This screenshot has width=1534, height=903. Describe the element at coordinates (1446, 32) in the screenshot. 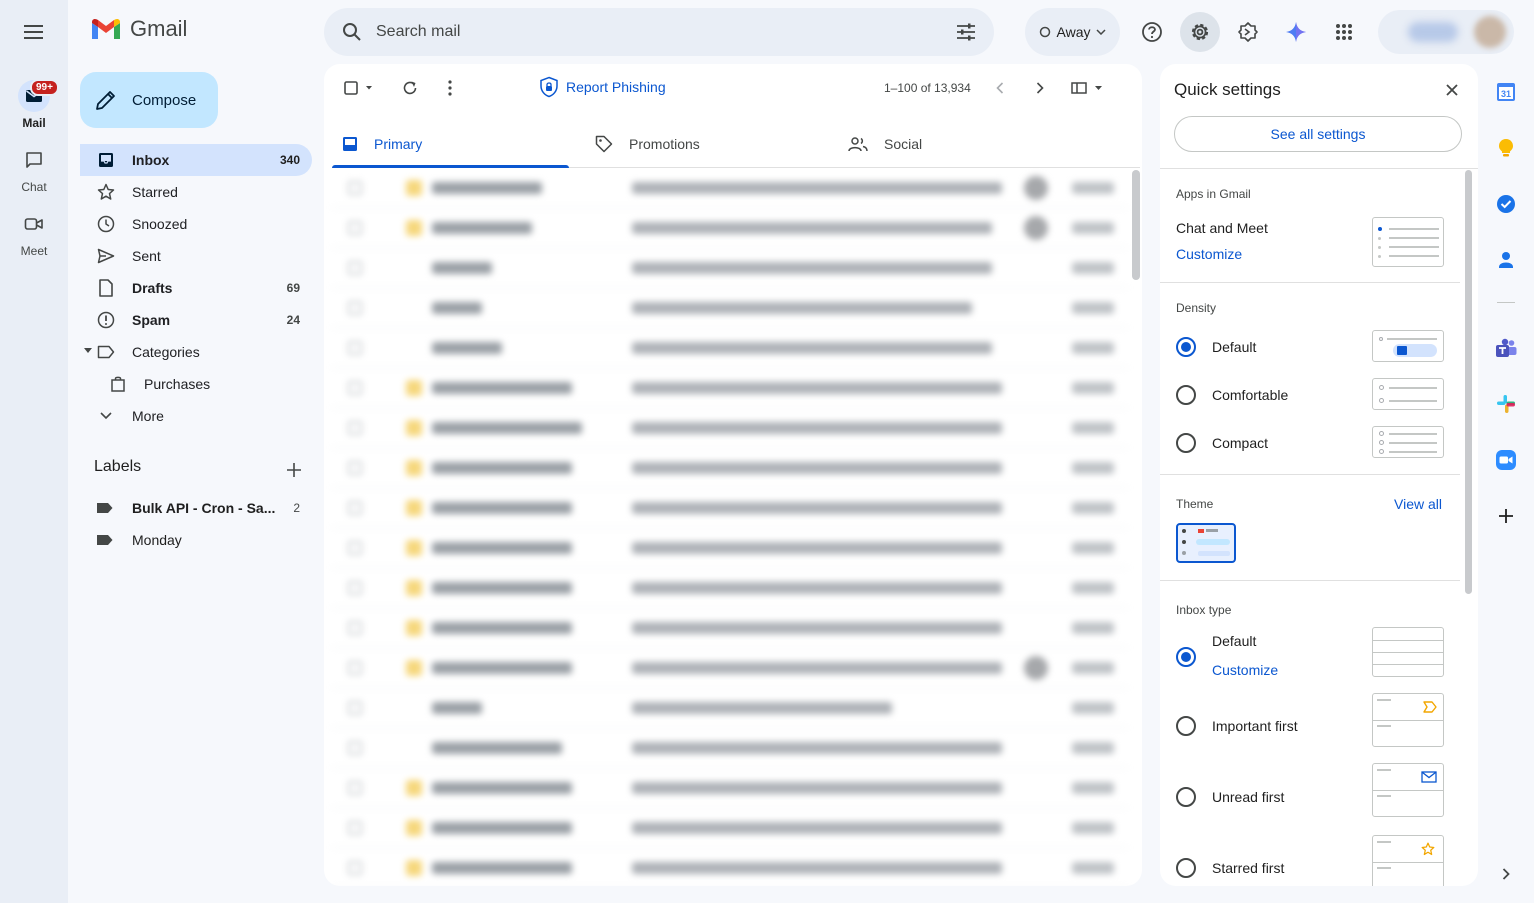

I see `account-switcher` at that location.